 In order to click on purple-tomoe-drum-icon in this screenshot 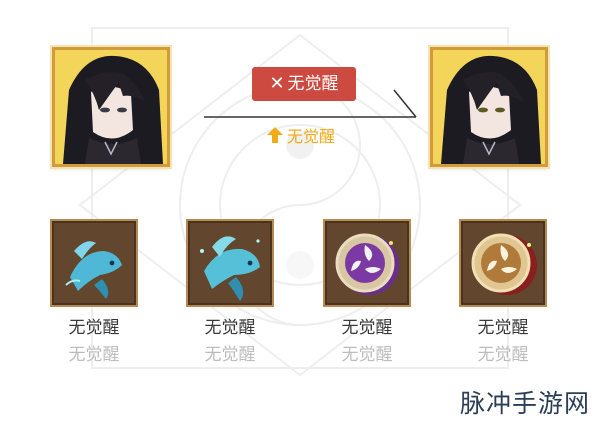, I will do `click(367, 264)`.